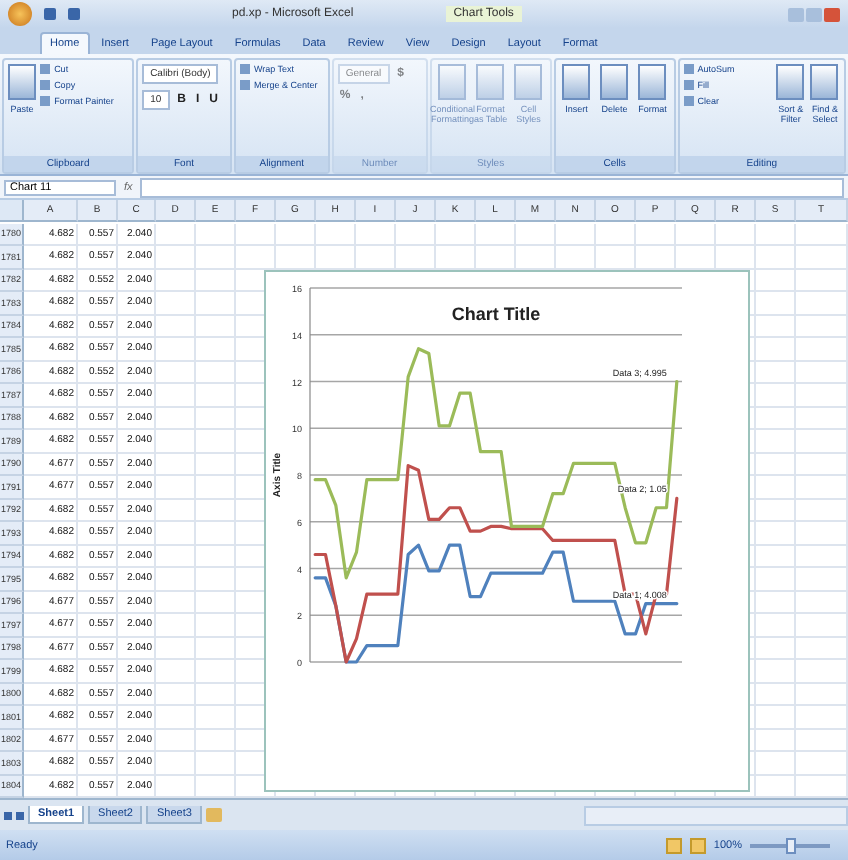 This screenshot has width=848, height=860. Describe the element at coordinates (496, 314) in the screenshot. I see `chart-title: Chart Title` at that location.